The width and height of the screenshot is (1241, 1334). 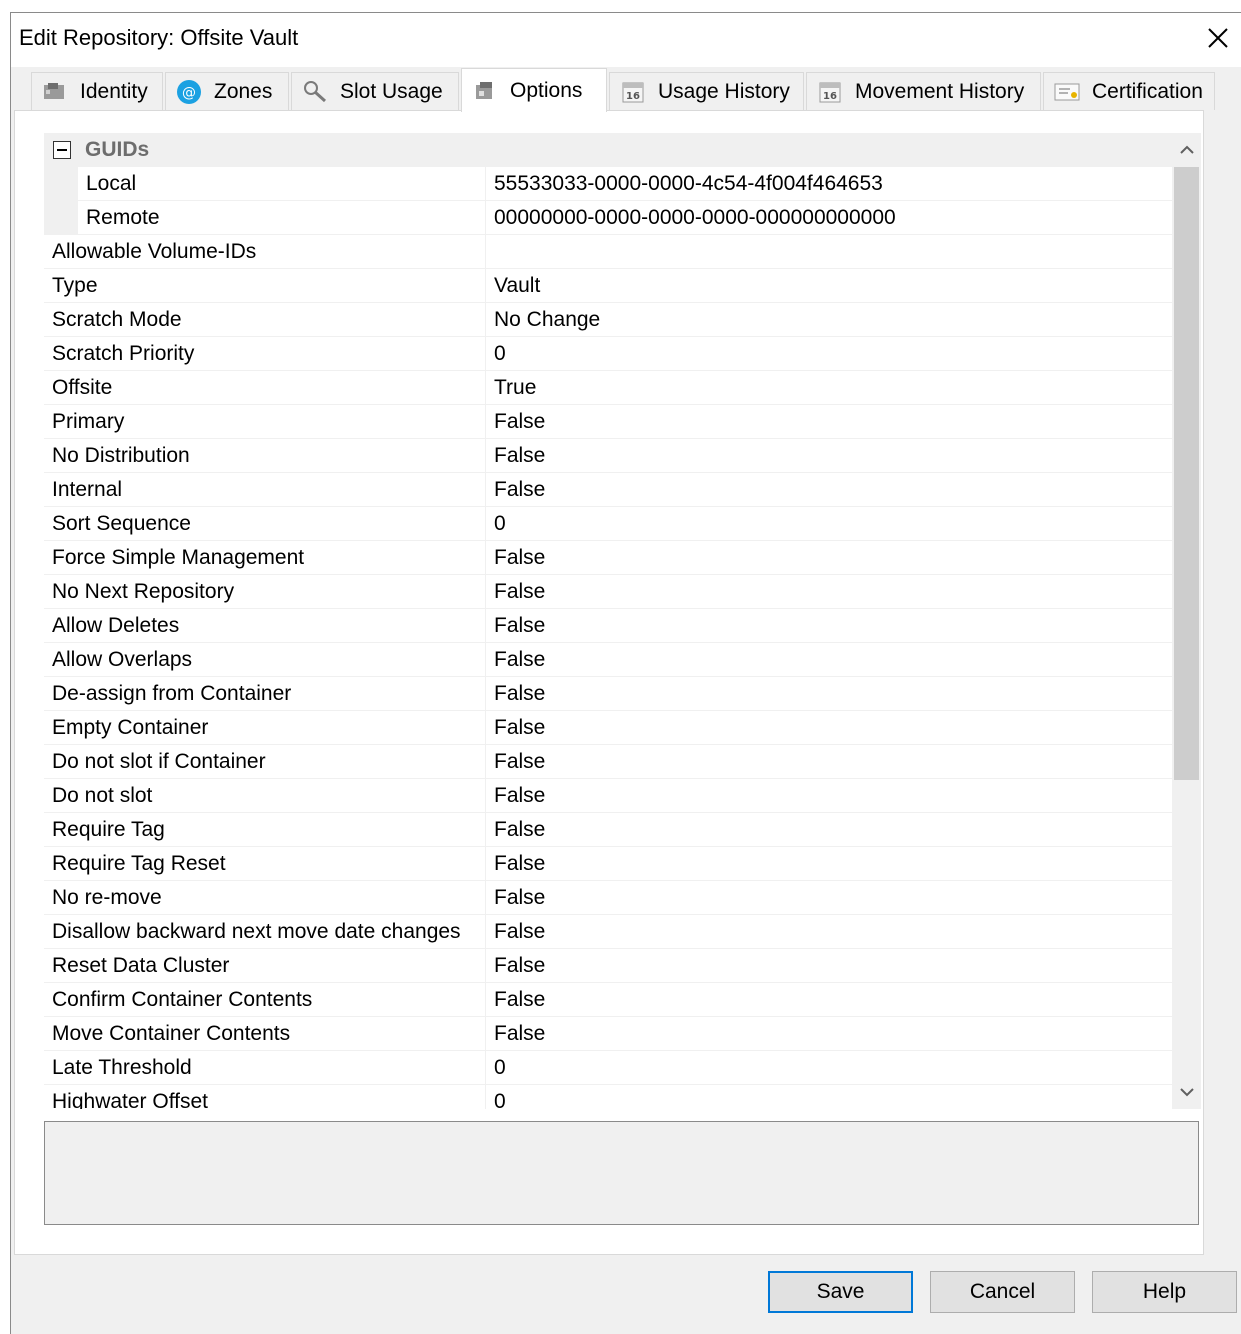 I want to click on tab-zones: @ Zones, so click(x=227, y=91).